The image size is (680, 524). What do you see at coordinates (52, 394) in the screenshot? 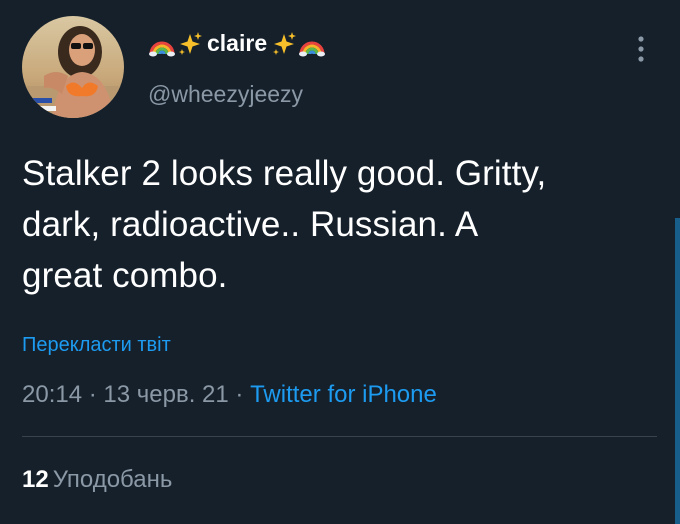
I see `tweet-time: 20:14` at bounding box center [52, 394].